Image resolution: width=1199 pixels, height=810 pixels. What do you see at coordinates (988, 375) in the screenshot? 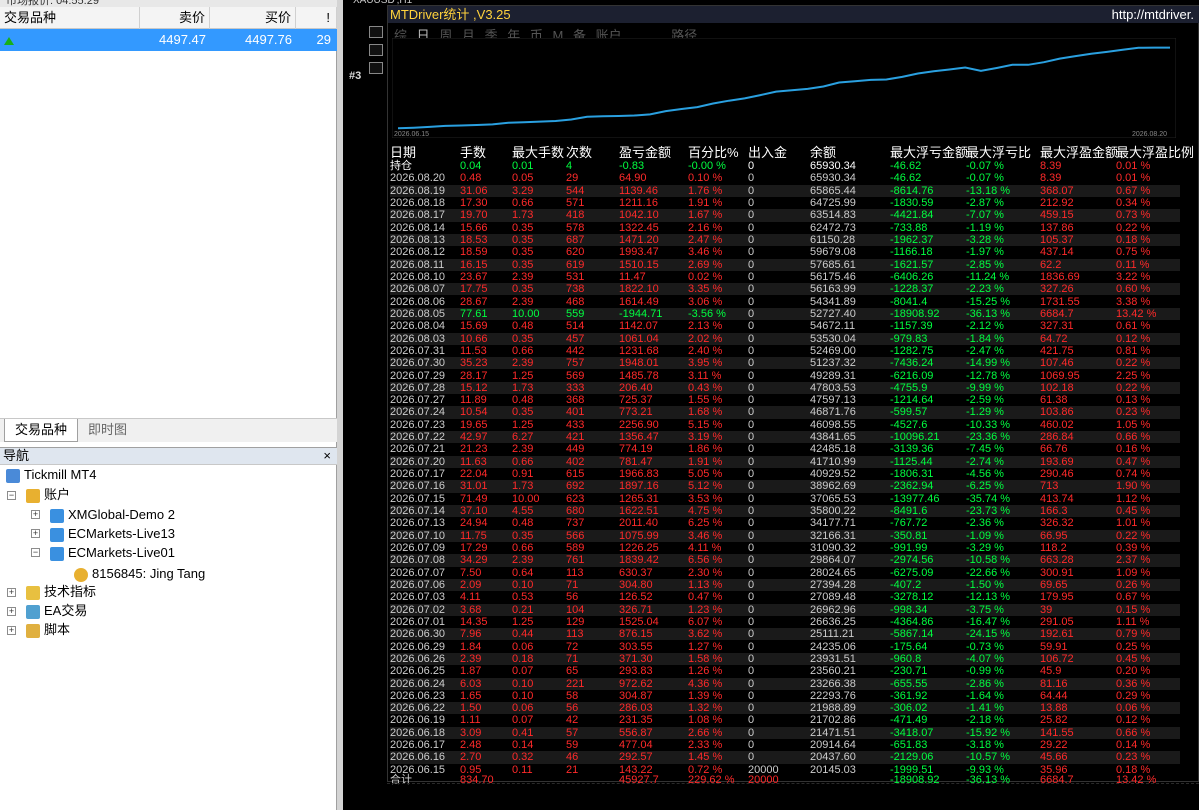
I see `table-cell: -12.78 %` at bounding box center [988, 375].